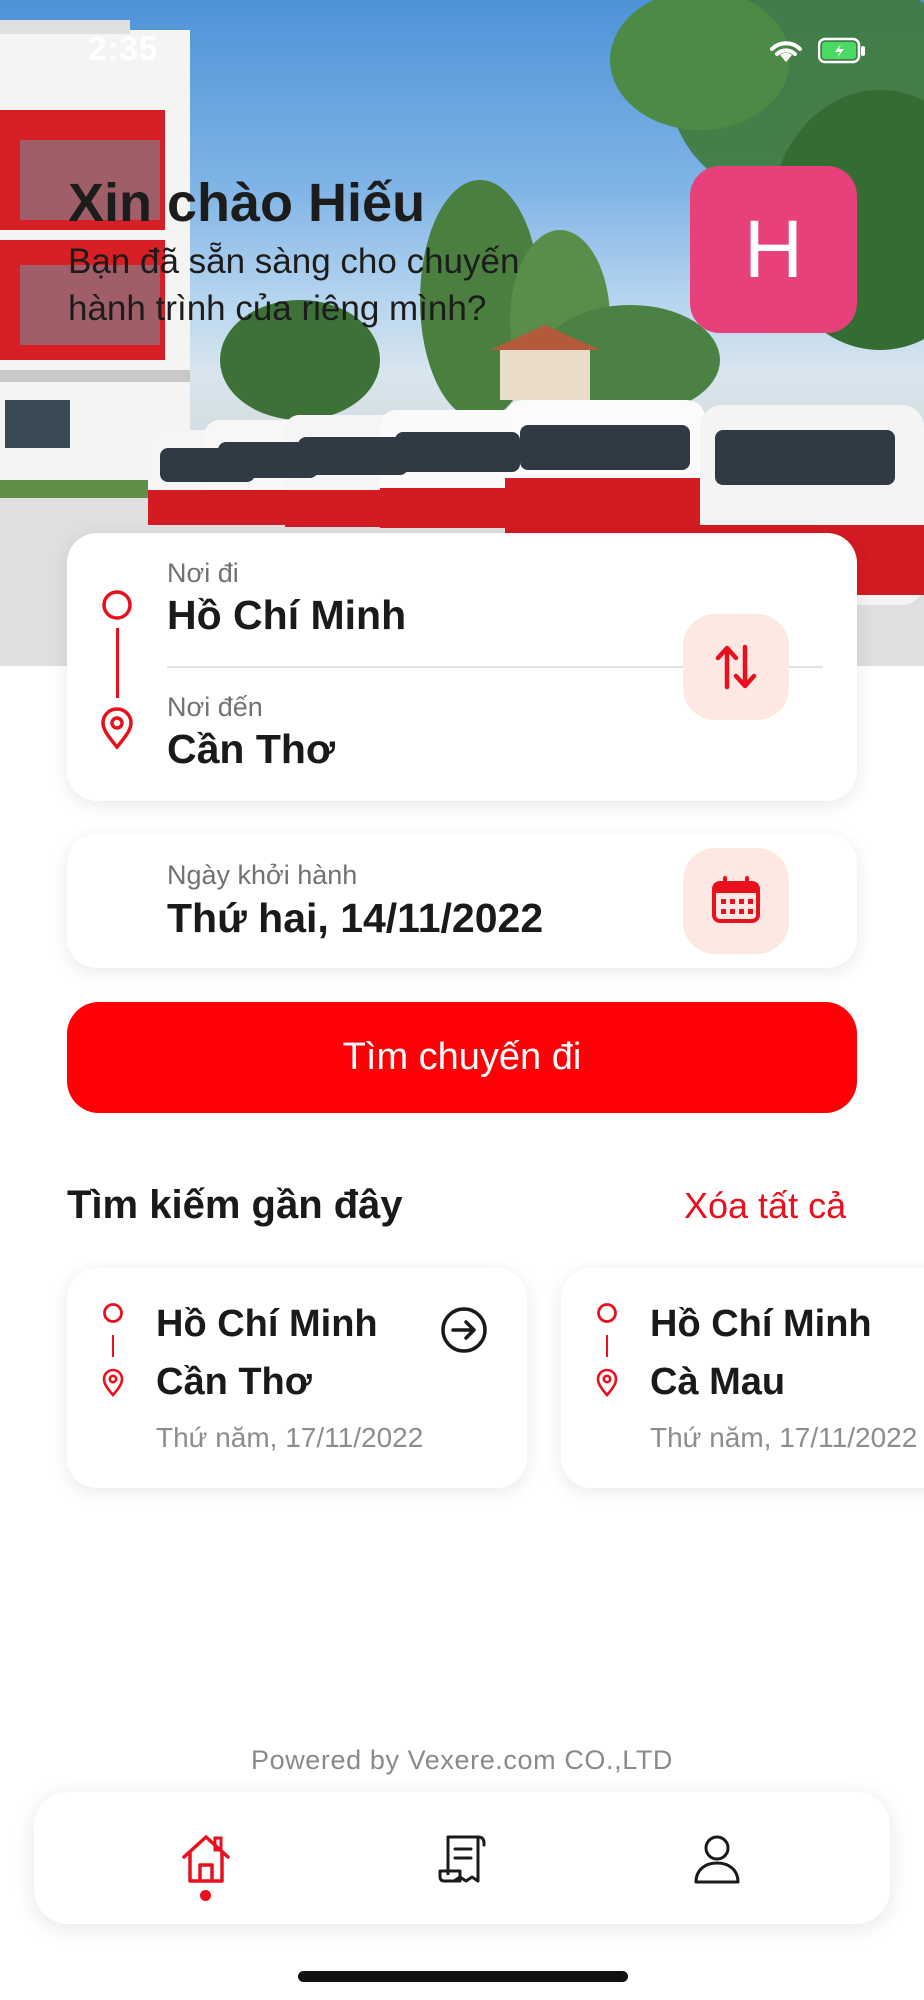  I want to click on swap-route-button, so click(736, 667).